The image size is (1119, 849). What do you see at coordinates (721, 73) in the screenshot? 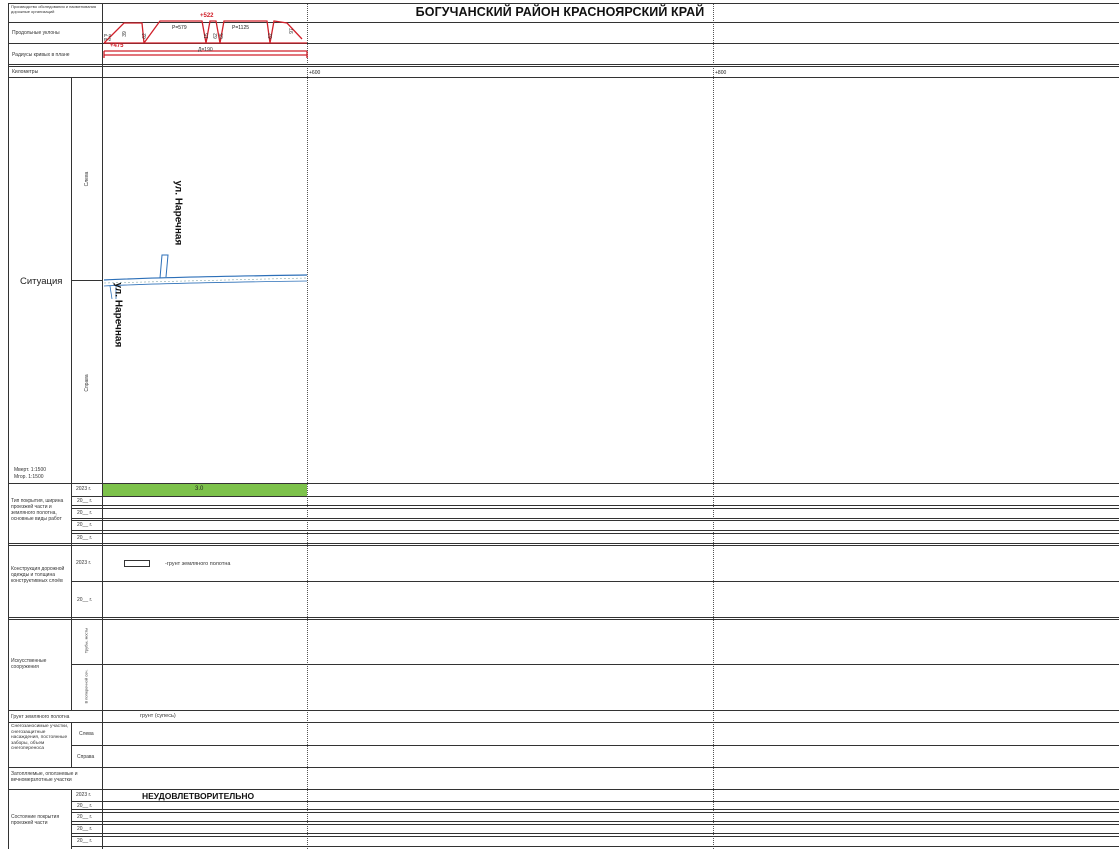
I see `km-mark: +800` at bounding box center [721, 73].